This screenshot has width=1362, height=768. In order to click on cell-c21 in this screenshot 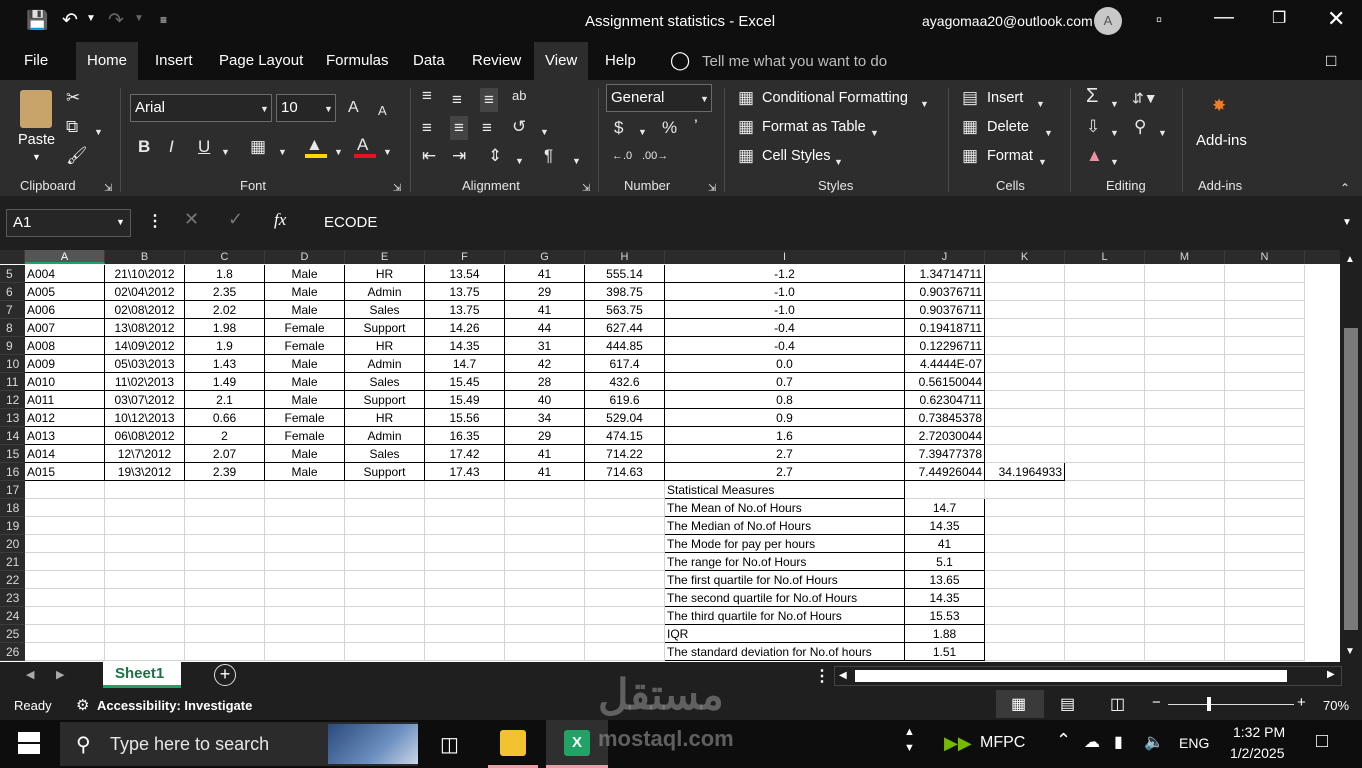, I will do `click(225, 562)`.